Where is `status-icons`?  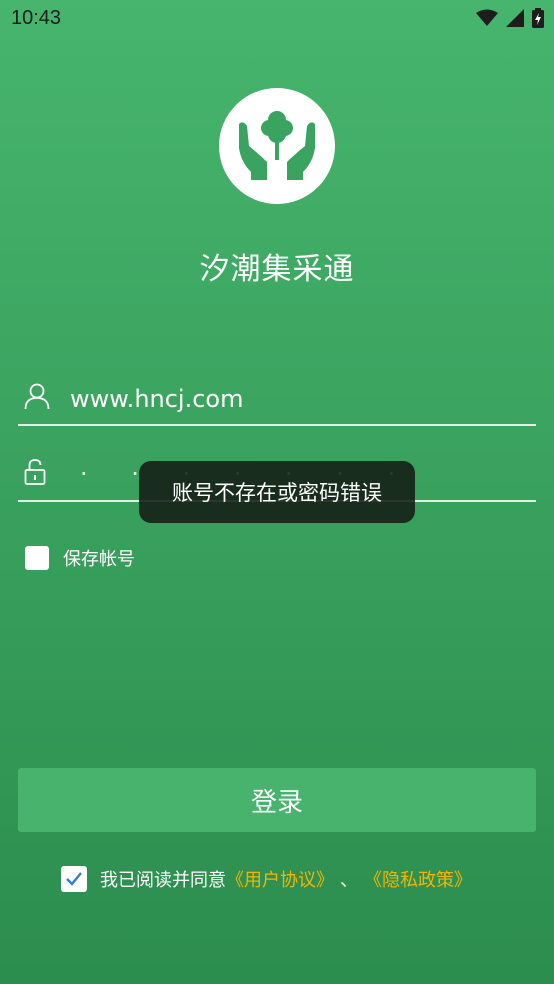
status-icons is located at coordinates (510, 18).